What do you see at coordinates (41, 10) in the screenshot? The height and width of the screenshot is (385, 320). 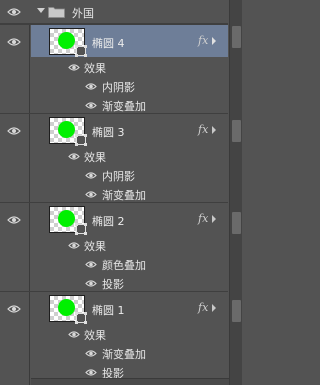 I see `disclosure-triangle-icon` at bounding box center [41, 10].